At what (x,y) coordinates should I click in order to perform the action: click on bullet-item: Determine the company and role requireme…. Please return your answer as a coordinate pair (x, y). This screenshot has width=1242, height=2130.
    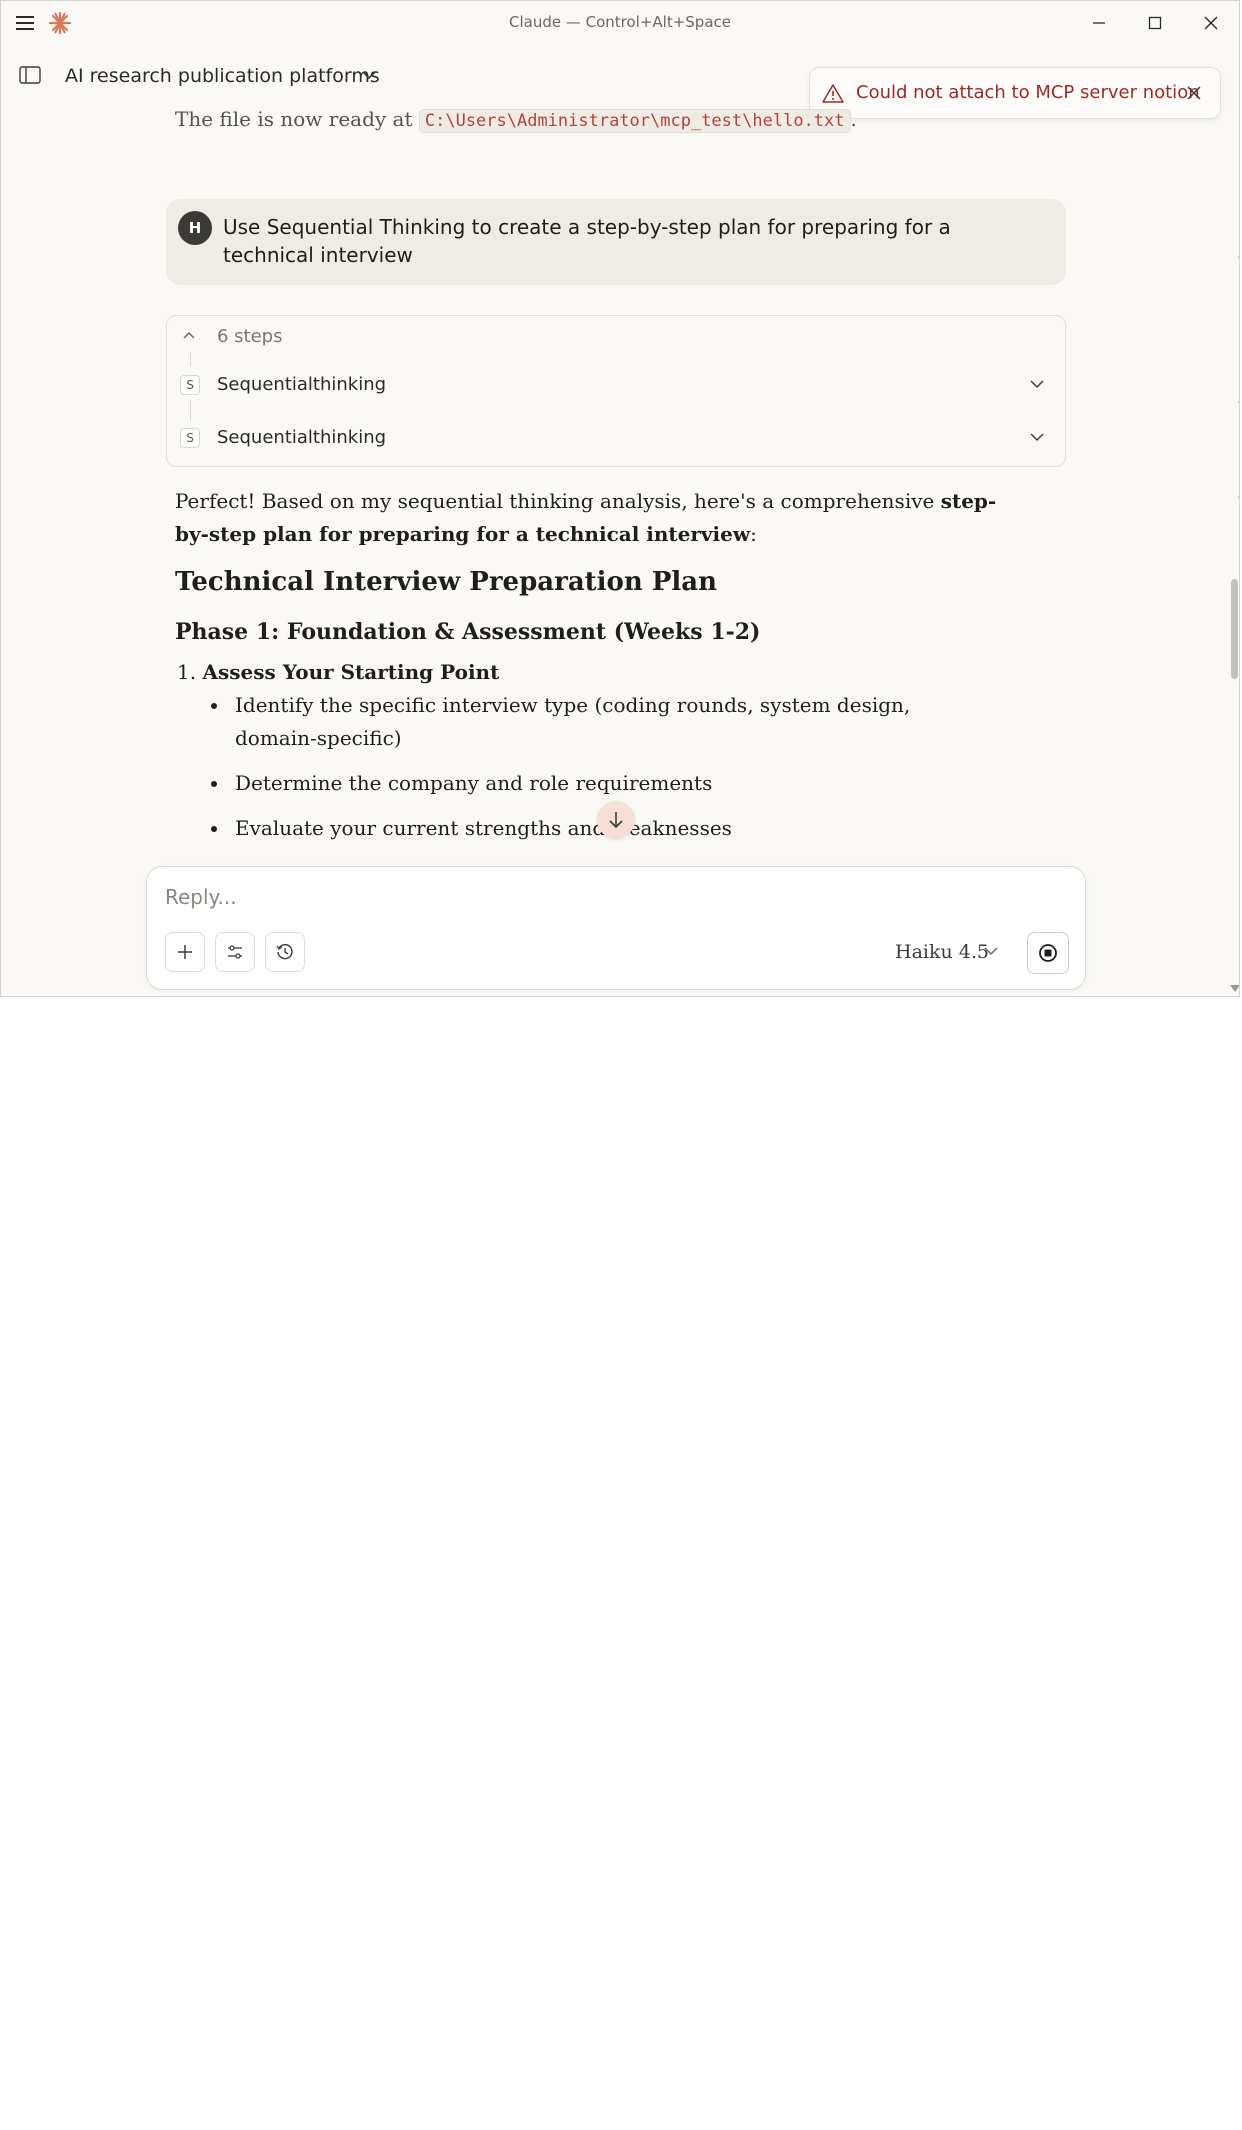
    Looking at the image, I should click on (591, 783).